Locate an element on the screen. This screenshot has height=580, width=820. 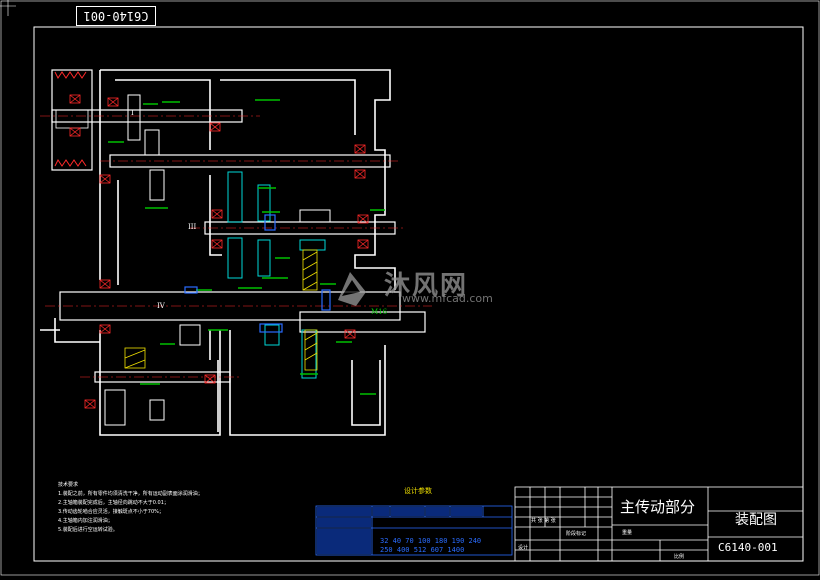
shaft-label-iv: IV is located at coordinates (161, 306).